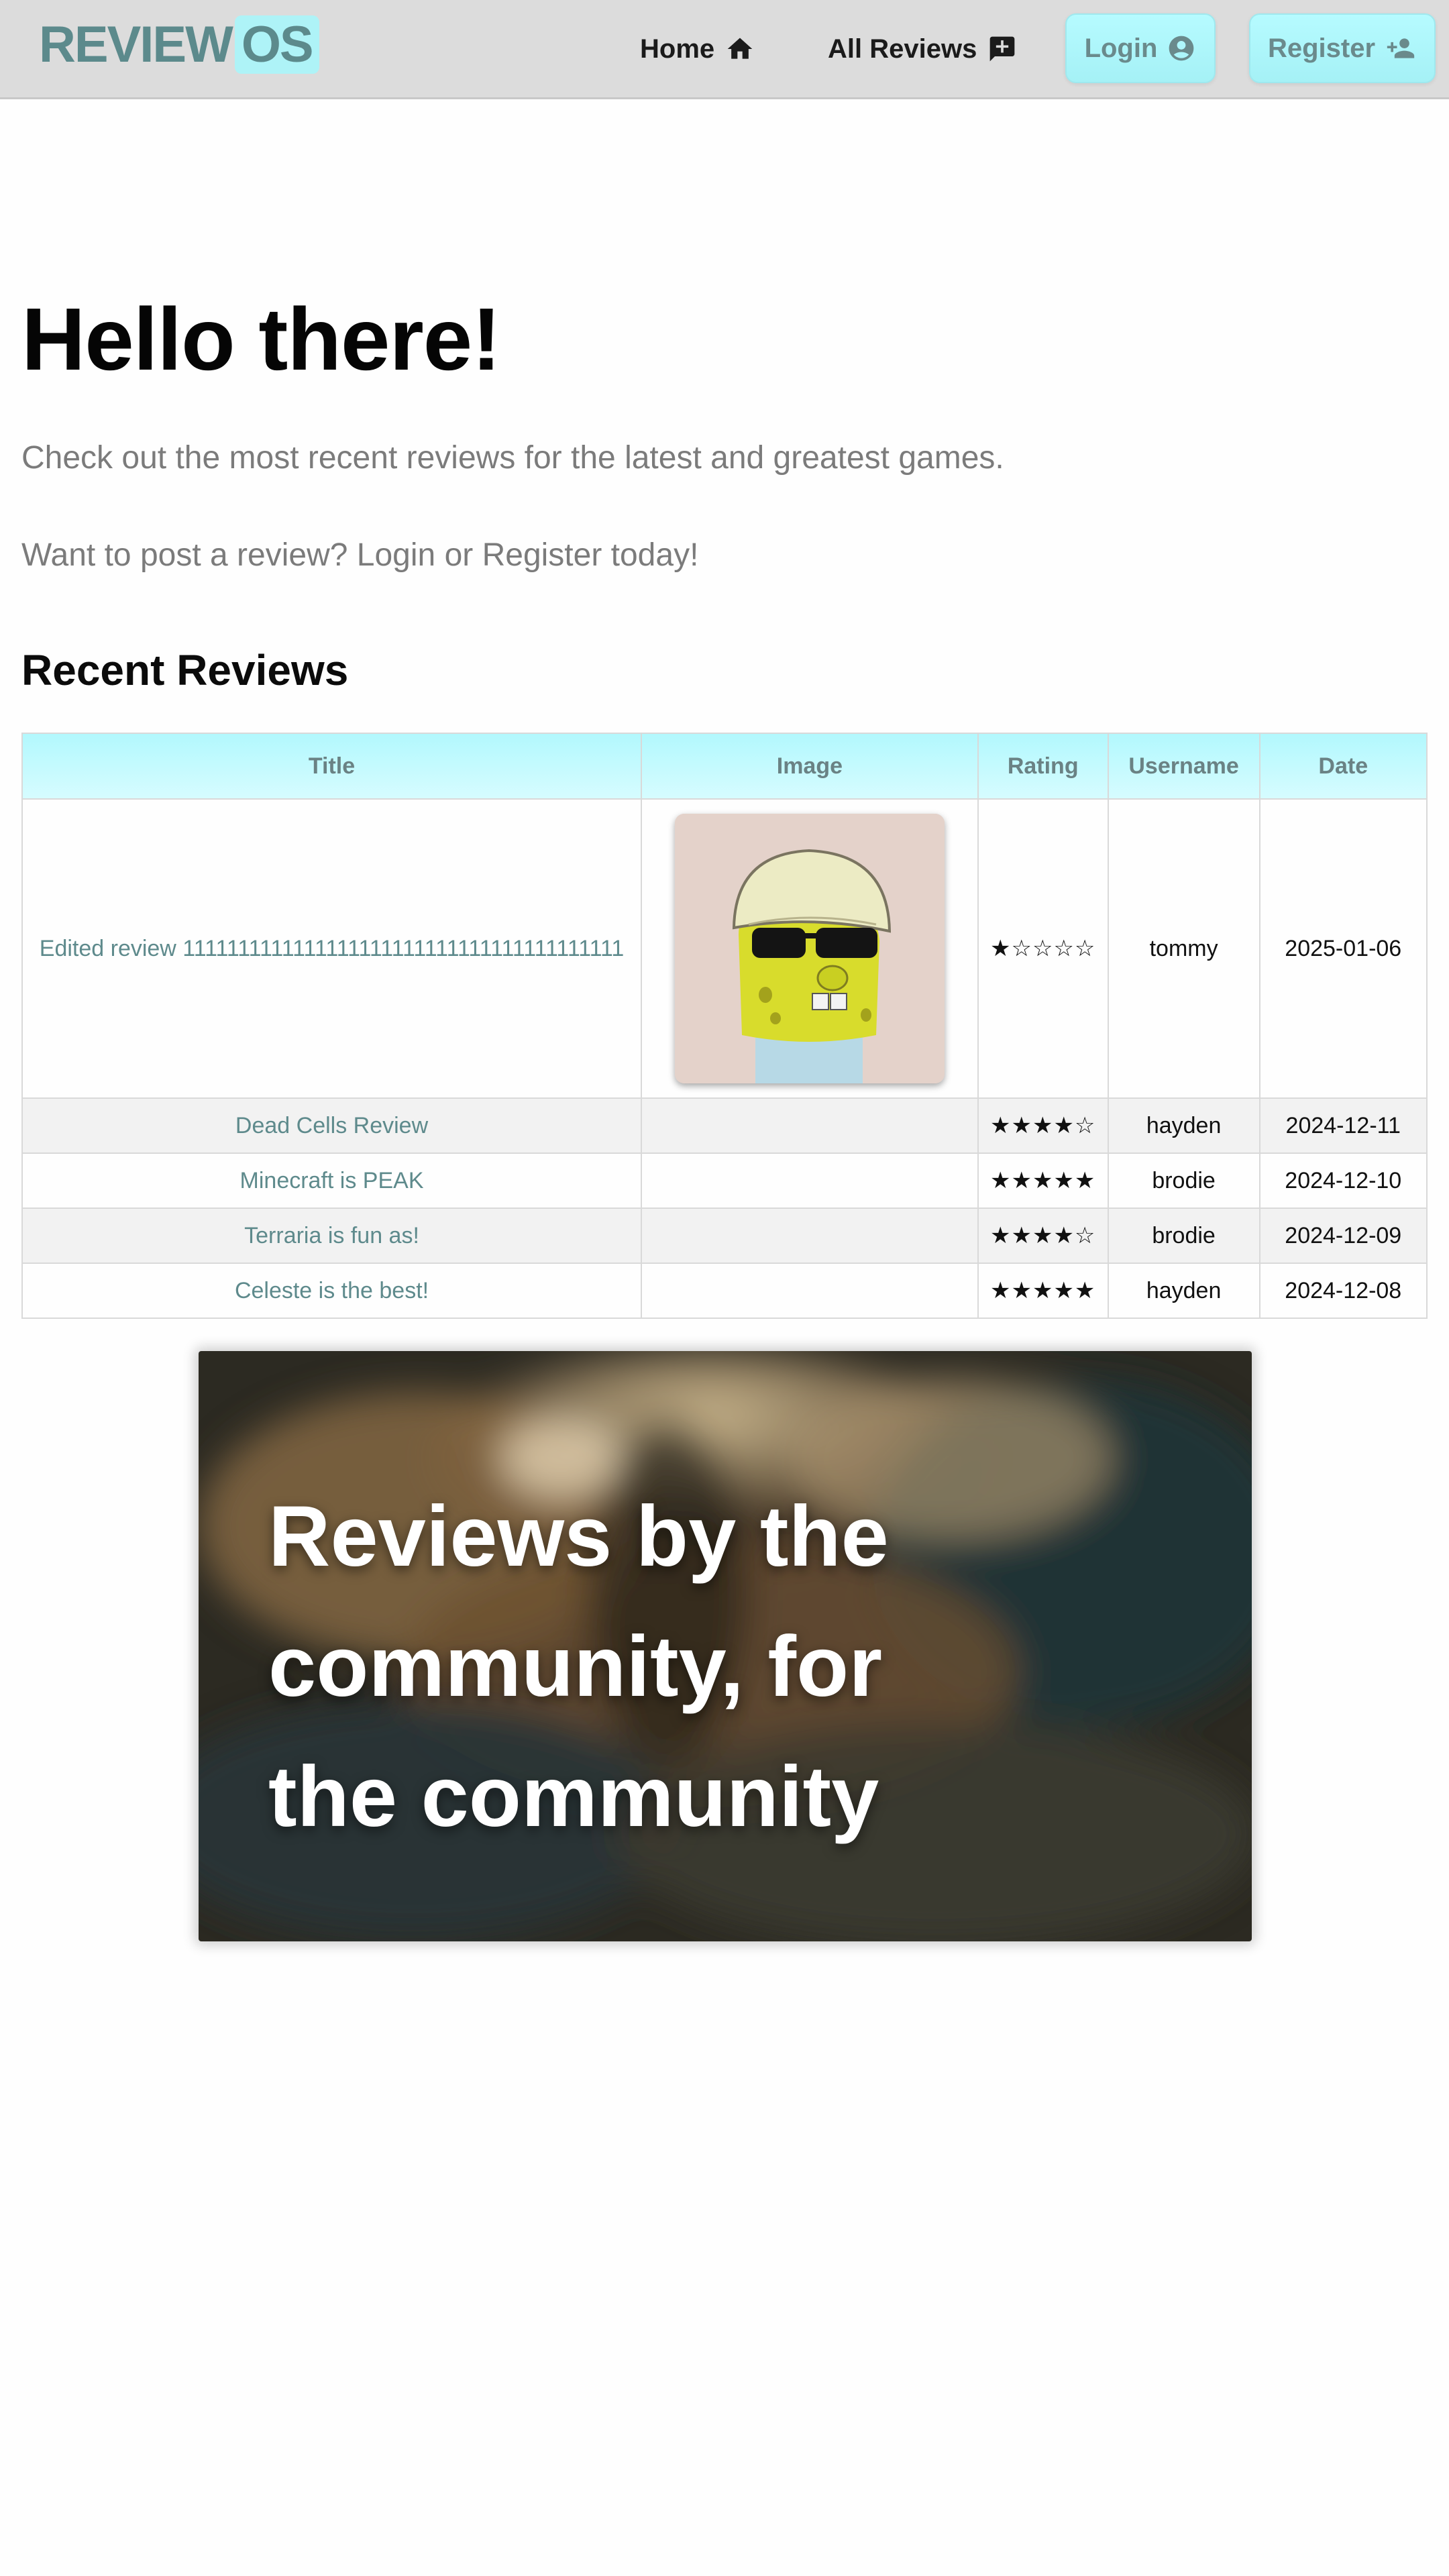 The height and width of the screenshot is (2576, 1449). Describe the element at coordinates (1181, 48) in the screenshot. I see `account-circle-icon` at that location.